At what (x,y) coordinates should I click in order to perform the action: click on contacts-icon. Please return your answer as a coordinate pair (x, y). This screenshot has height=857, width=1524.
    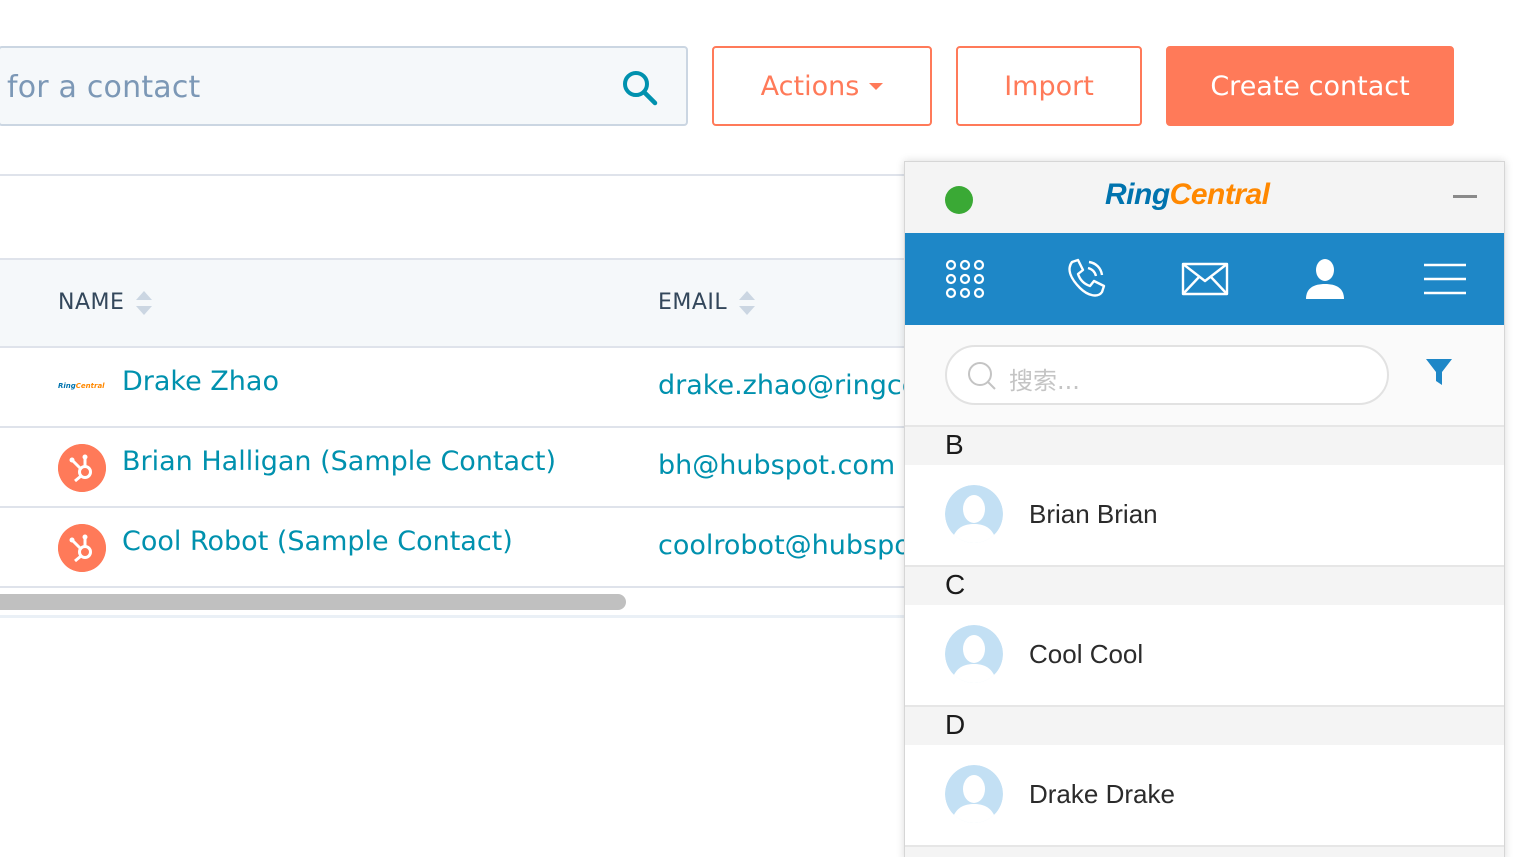
    Looking at the image, I should click on (1325, 279).